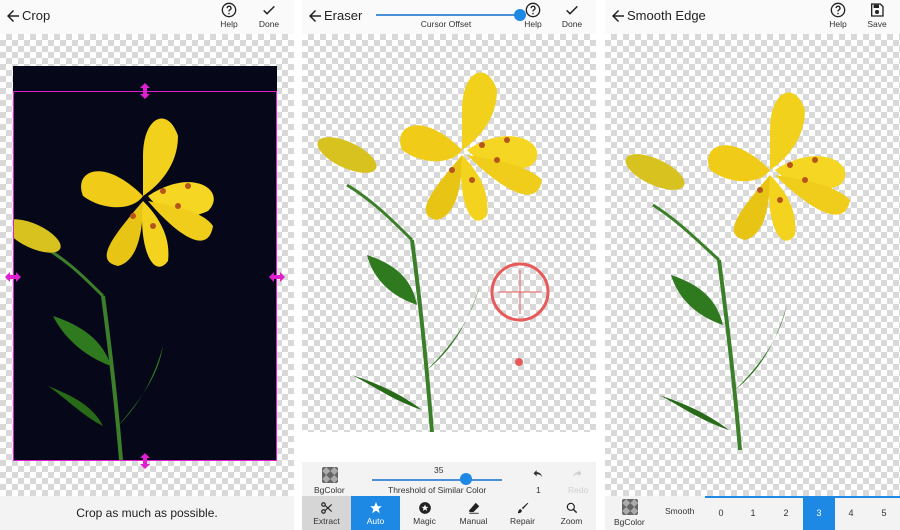  I want to click on eraser-icon, so click(473, 508).